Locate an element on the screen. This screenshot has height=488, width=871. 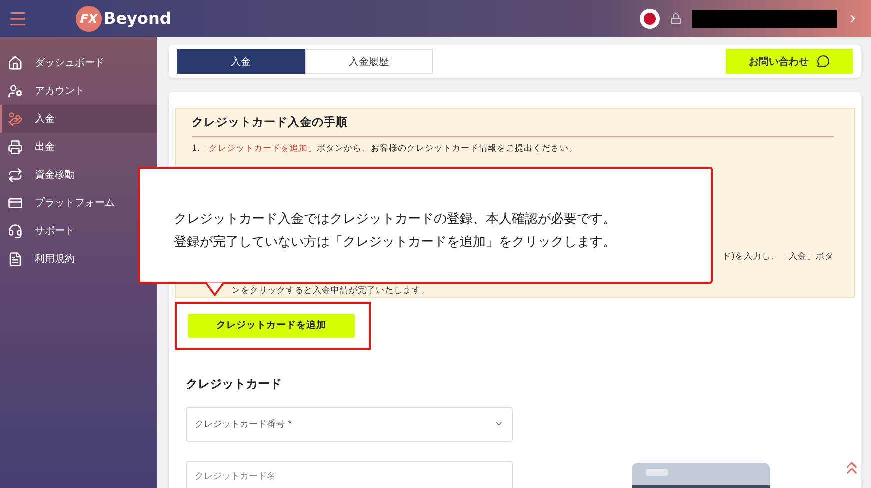
sidebar-item: 利用規約 is located at coordinates (78, 259).